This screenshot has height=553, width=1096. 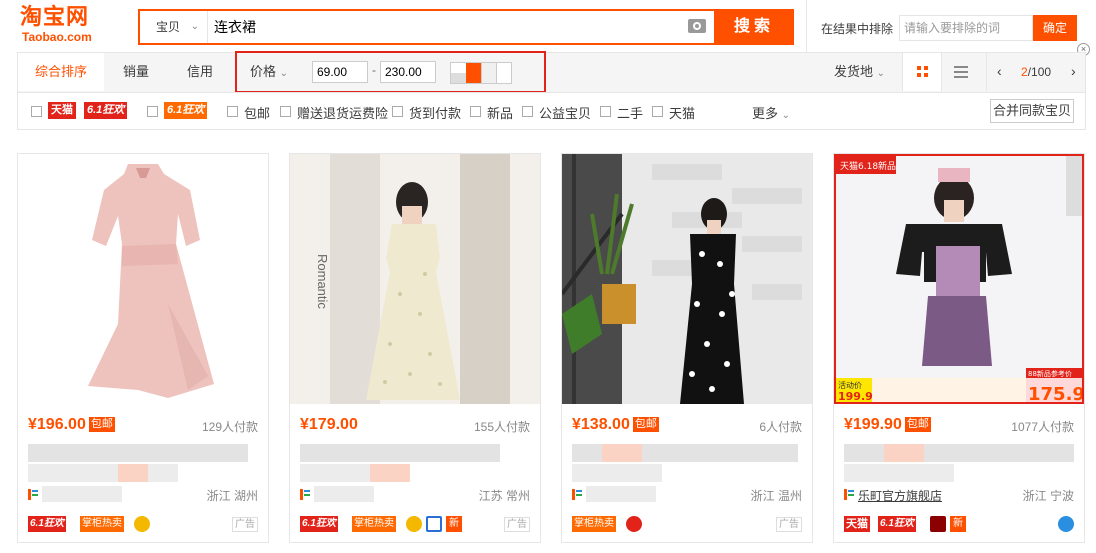 I want to click on search-button: 搜索, so click(x=754, y=27).